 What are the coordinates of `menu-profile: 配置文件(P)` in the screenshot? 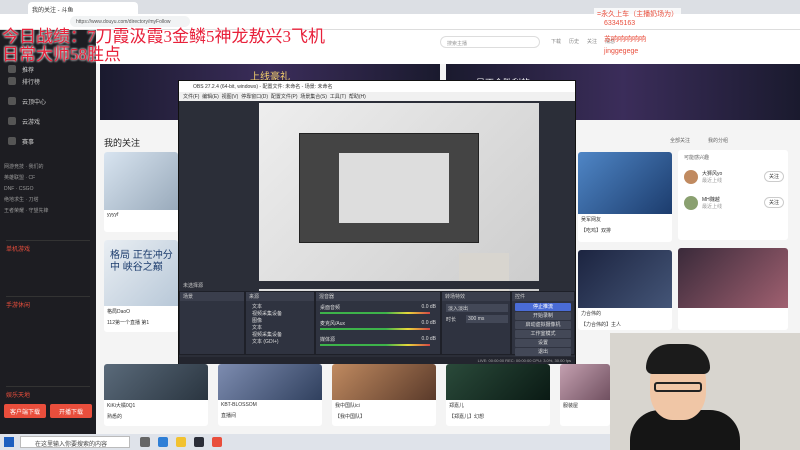 It's located at (284, 97).